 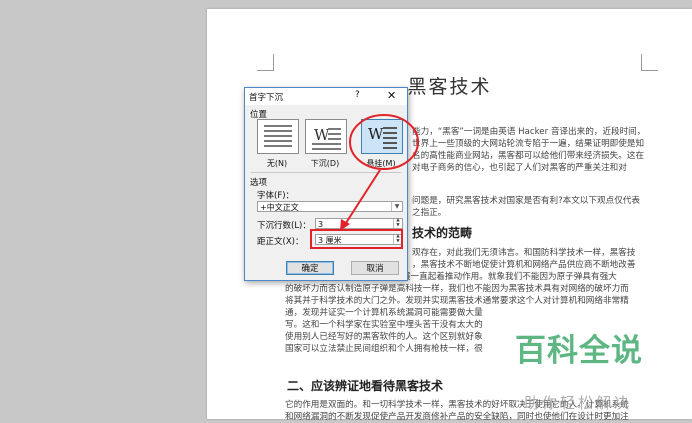 I want to click on annotation-arrow, so click(x=362, y=198).